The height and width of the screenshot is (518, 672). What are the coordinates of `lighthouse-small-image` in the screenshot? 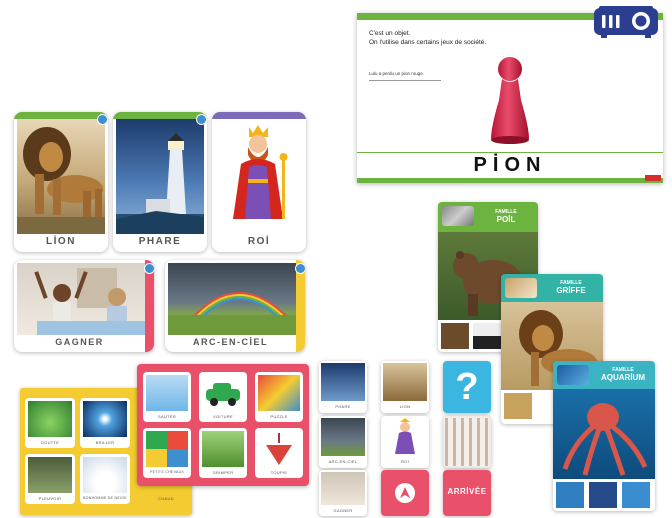 It's located at (343, 382).